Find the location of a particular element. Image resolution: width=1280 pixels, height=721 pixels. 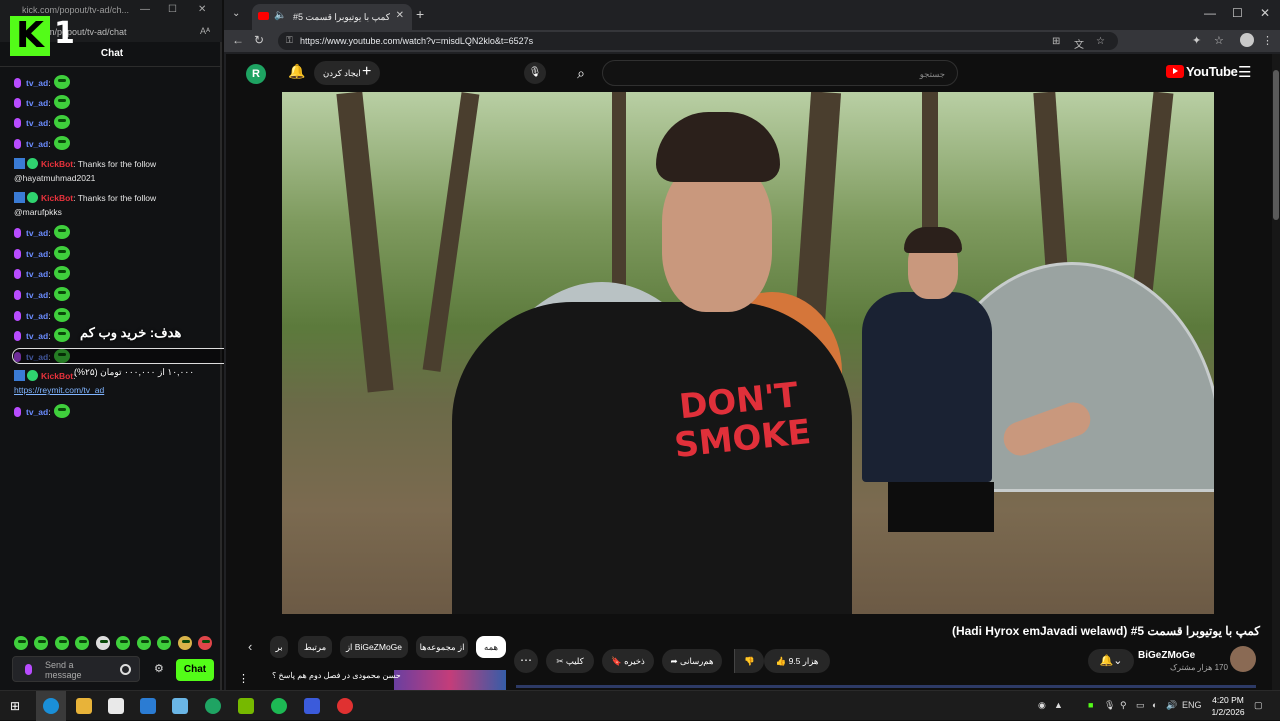

tray-mic-icon: 🎙 is located at coordinates (1109, 705).